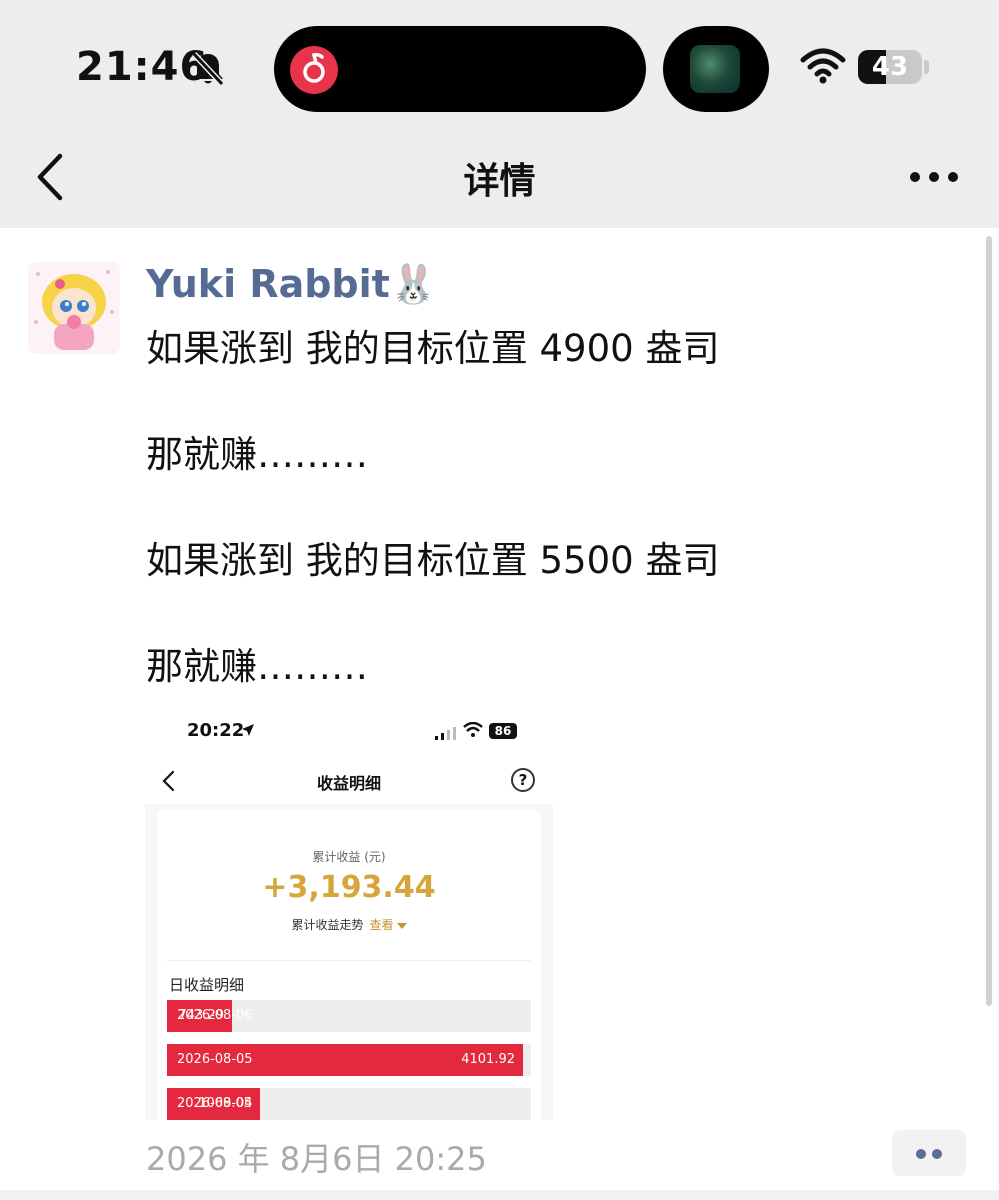 This screenshot has height=1200, width=999. Describe the element at coordinates (327, 925) in the screenshot. I see `trend-label: 累计收益走势` at that location.